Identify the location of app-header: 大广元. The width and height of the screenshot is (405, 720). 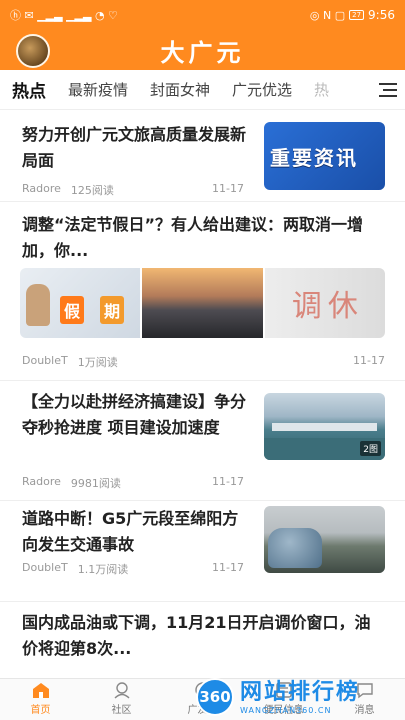
(202, 50).